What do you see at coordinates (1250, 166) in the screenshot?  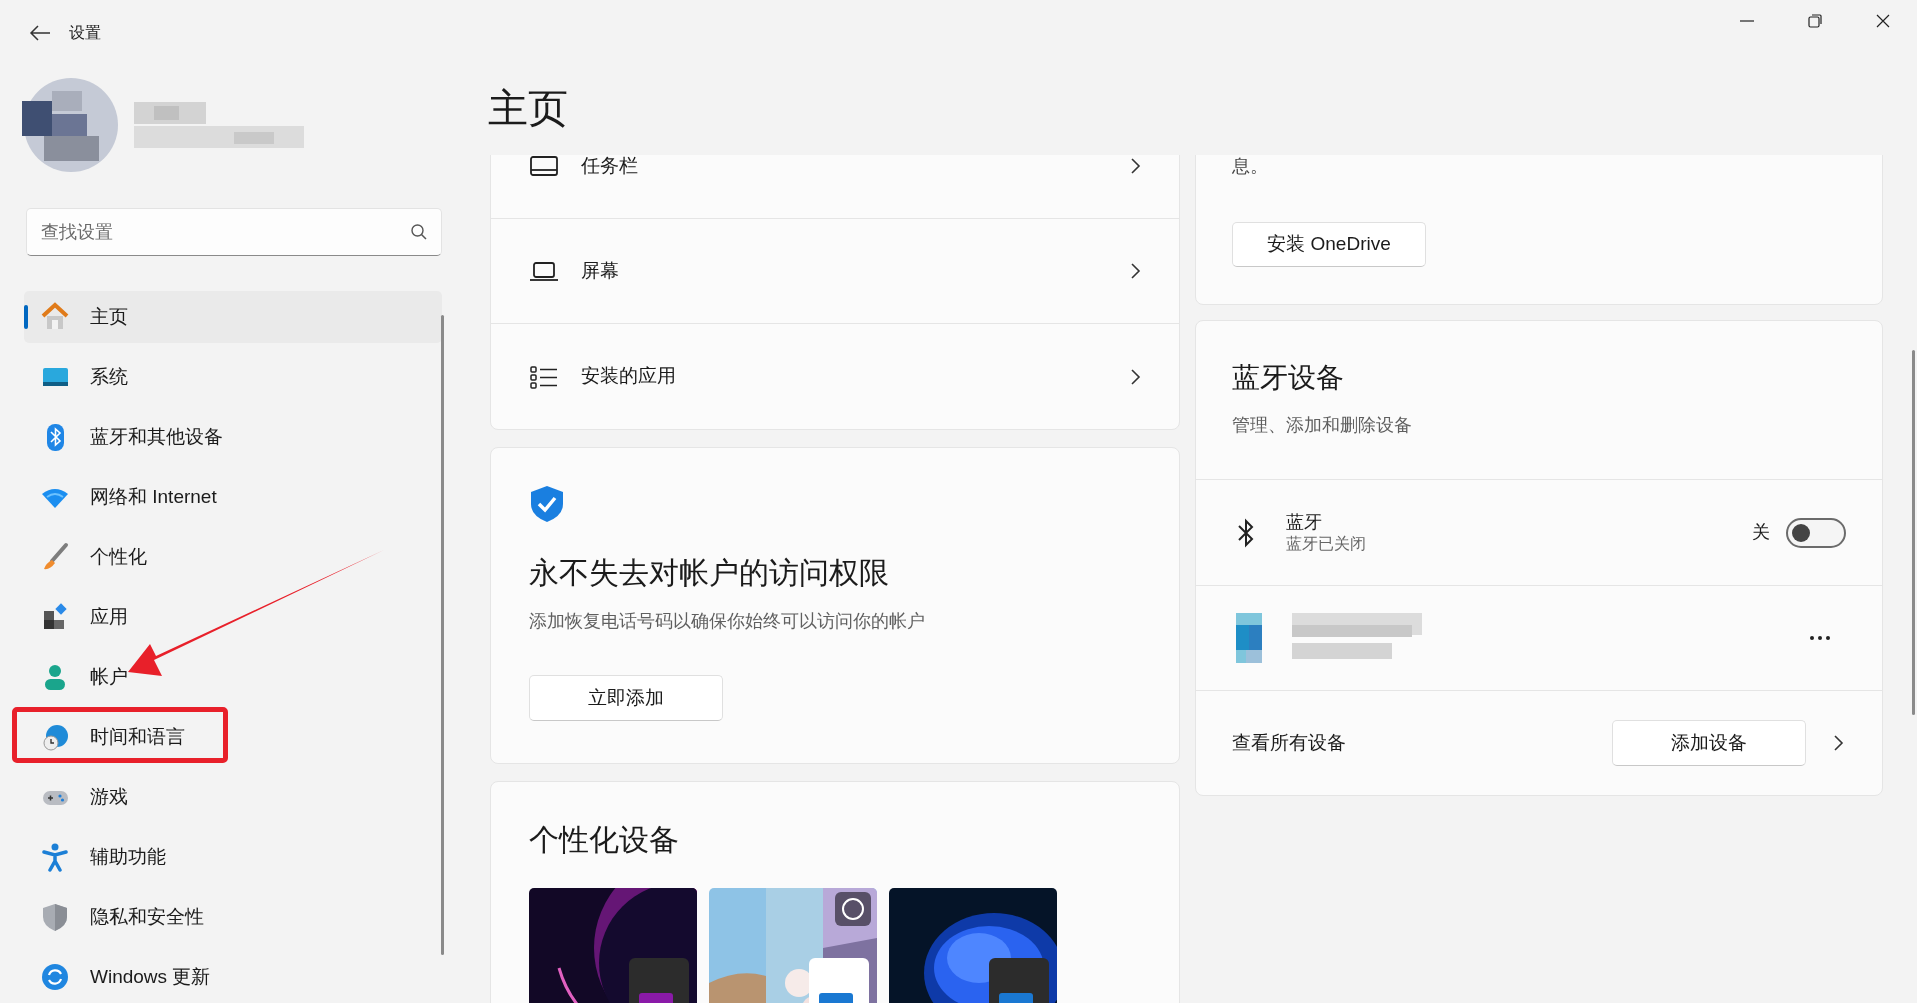 I see `card-description: 息。` at bounding box center [1250, 166].